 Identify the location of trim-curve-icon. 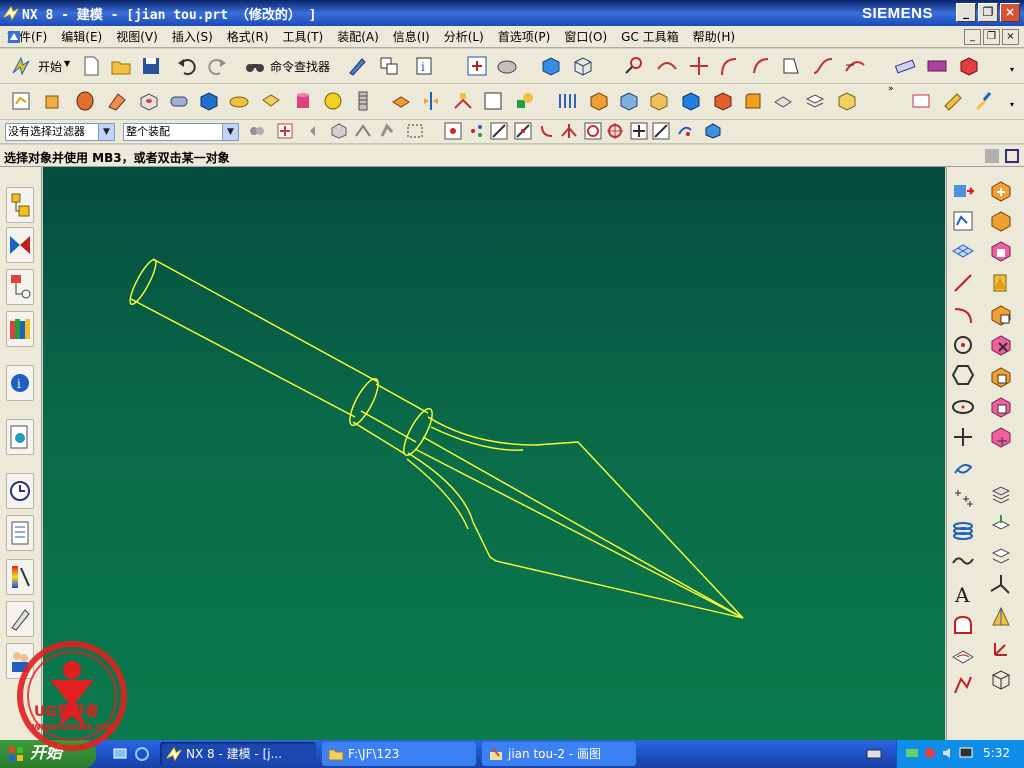
(667, 66).